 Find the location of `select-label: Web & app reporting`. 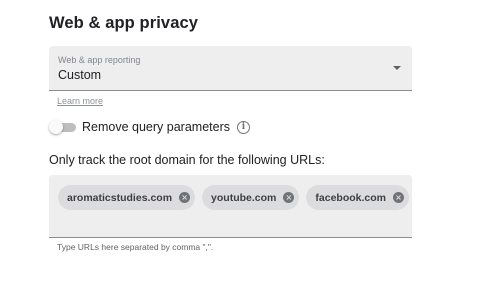

select-label: Web & app reporting is located at coordinates (99, 60).